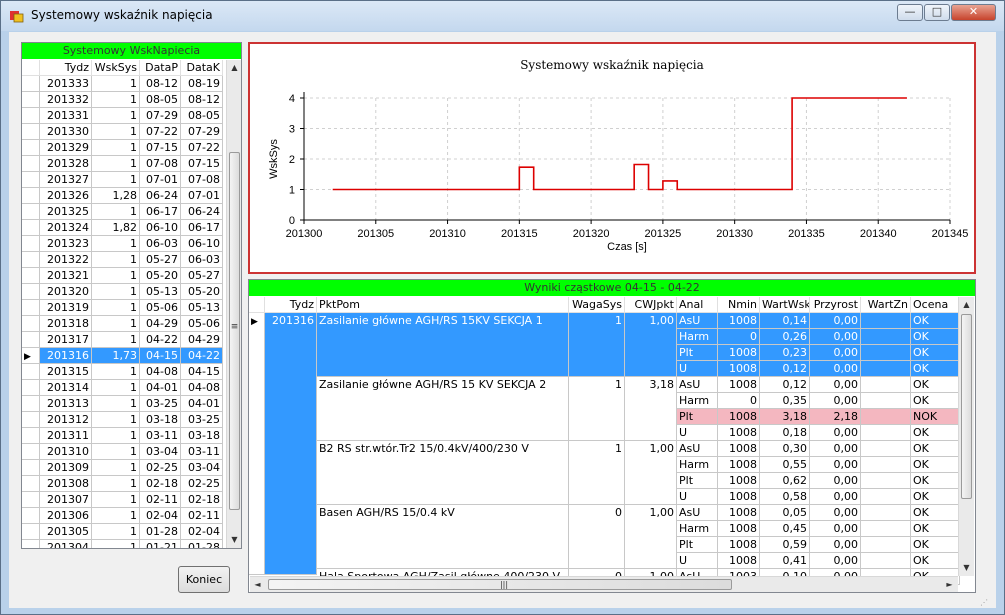 The height and width of the screenshot is (615, 1005). What do you see at coordinates (878, 234) in the screenshot?
I see `x-tick-label: 201340` at bounding box center [878, 234].